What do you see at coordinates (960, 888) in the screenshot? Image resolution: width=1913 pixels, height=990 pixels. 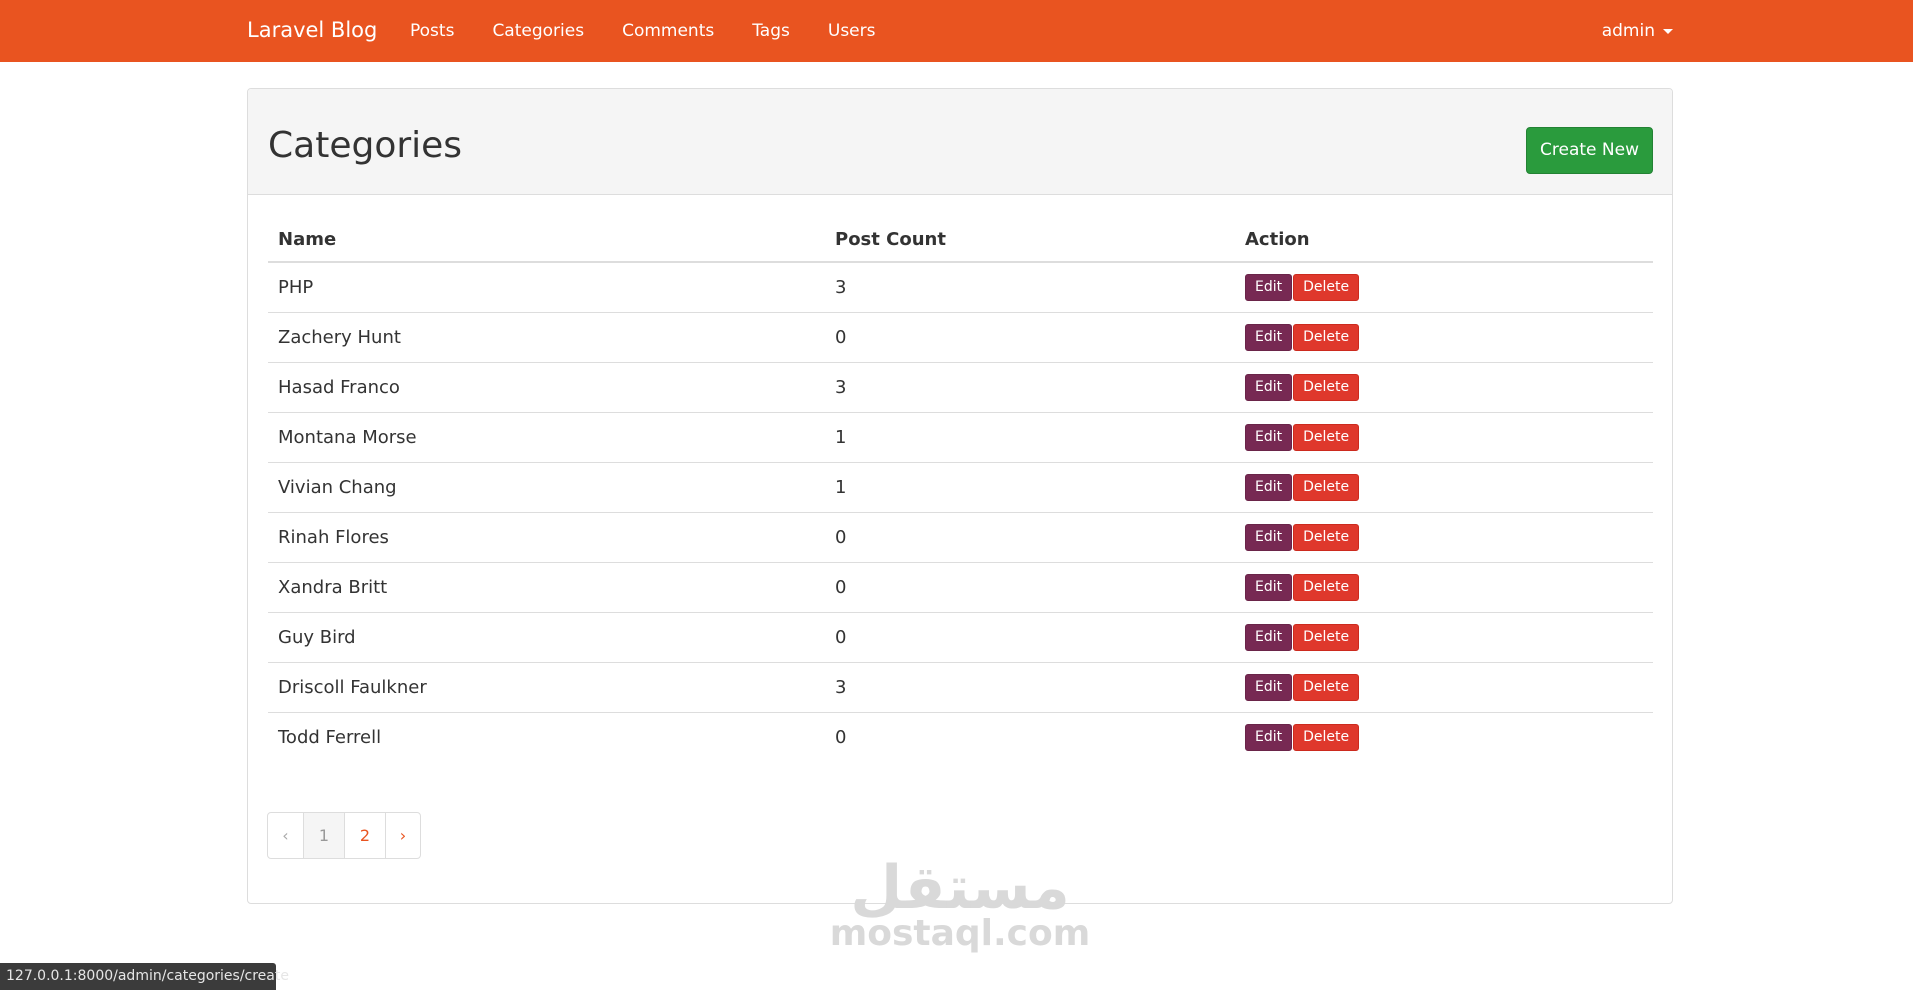 I see `watermark-arabic: مستقل` at bounding box center [960, 888].